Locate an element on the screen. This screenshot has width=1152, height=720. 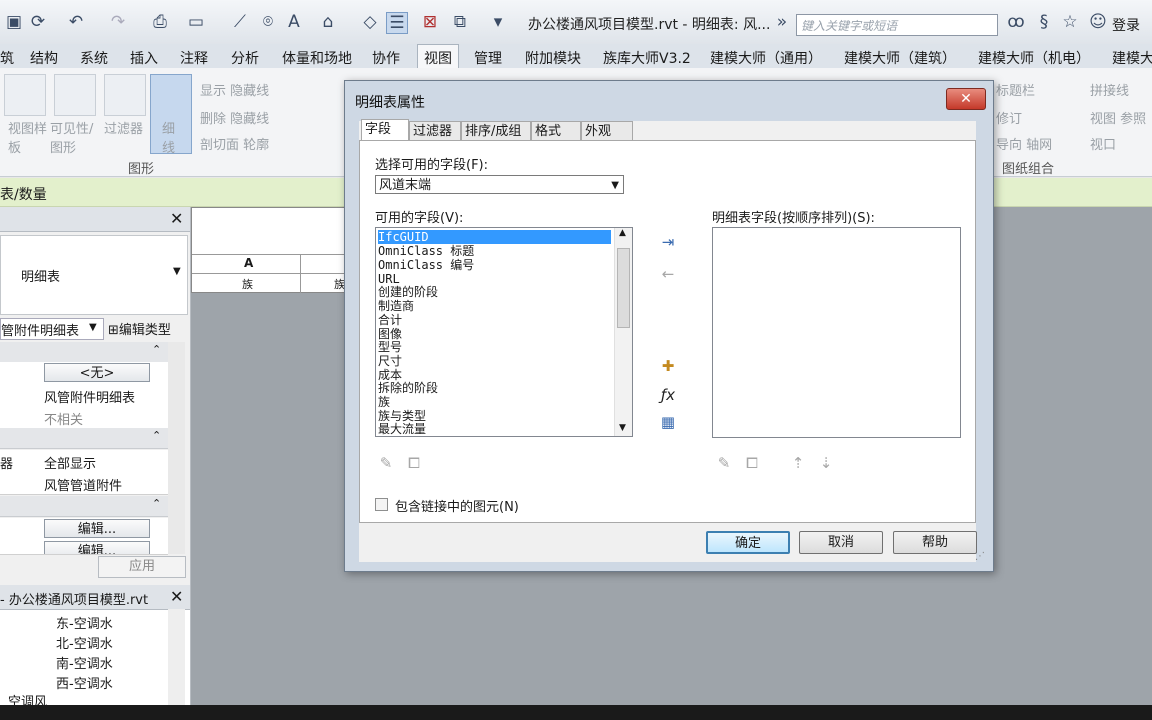
undo-icon: ↶ is located at coordinates (76, 22).